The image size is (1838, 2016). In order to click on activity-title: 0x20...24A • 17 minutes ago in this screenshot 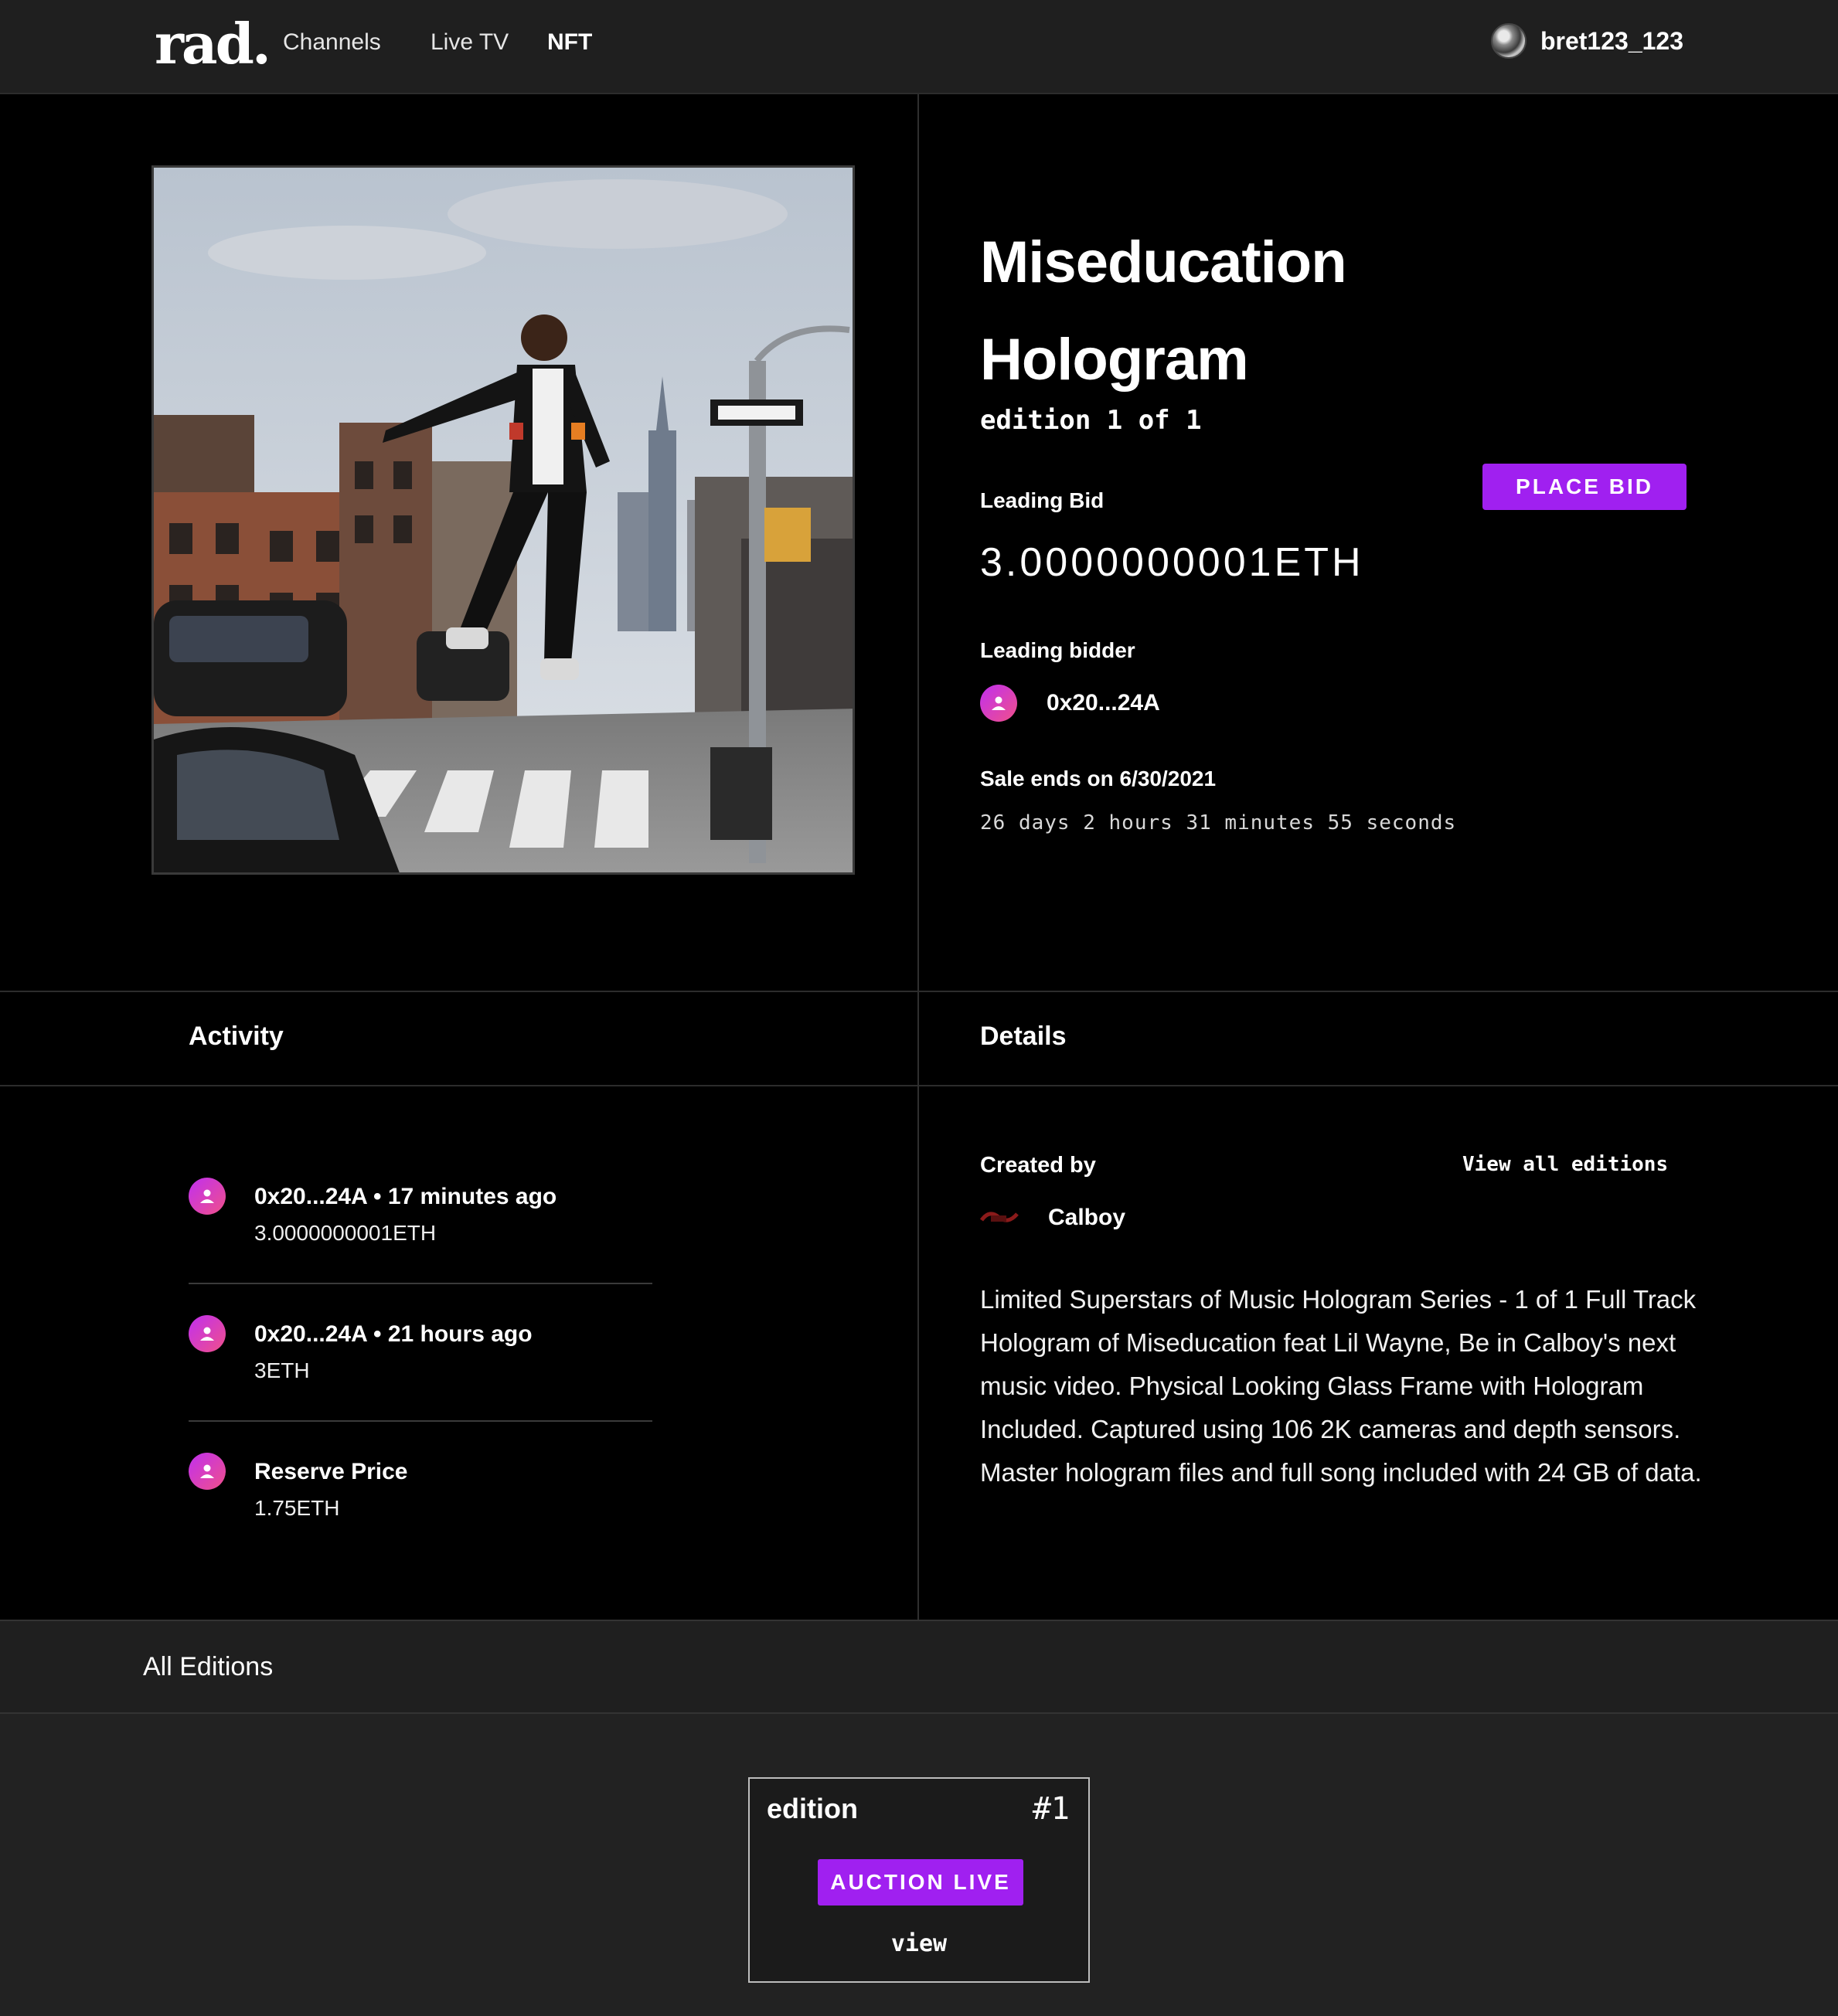, I will do `click(406, 1196)`.